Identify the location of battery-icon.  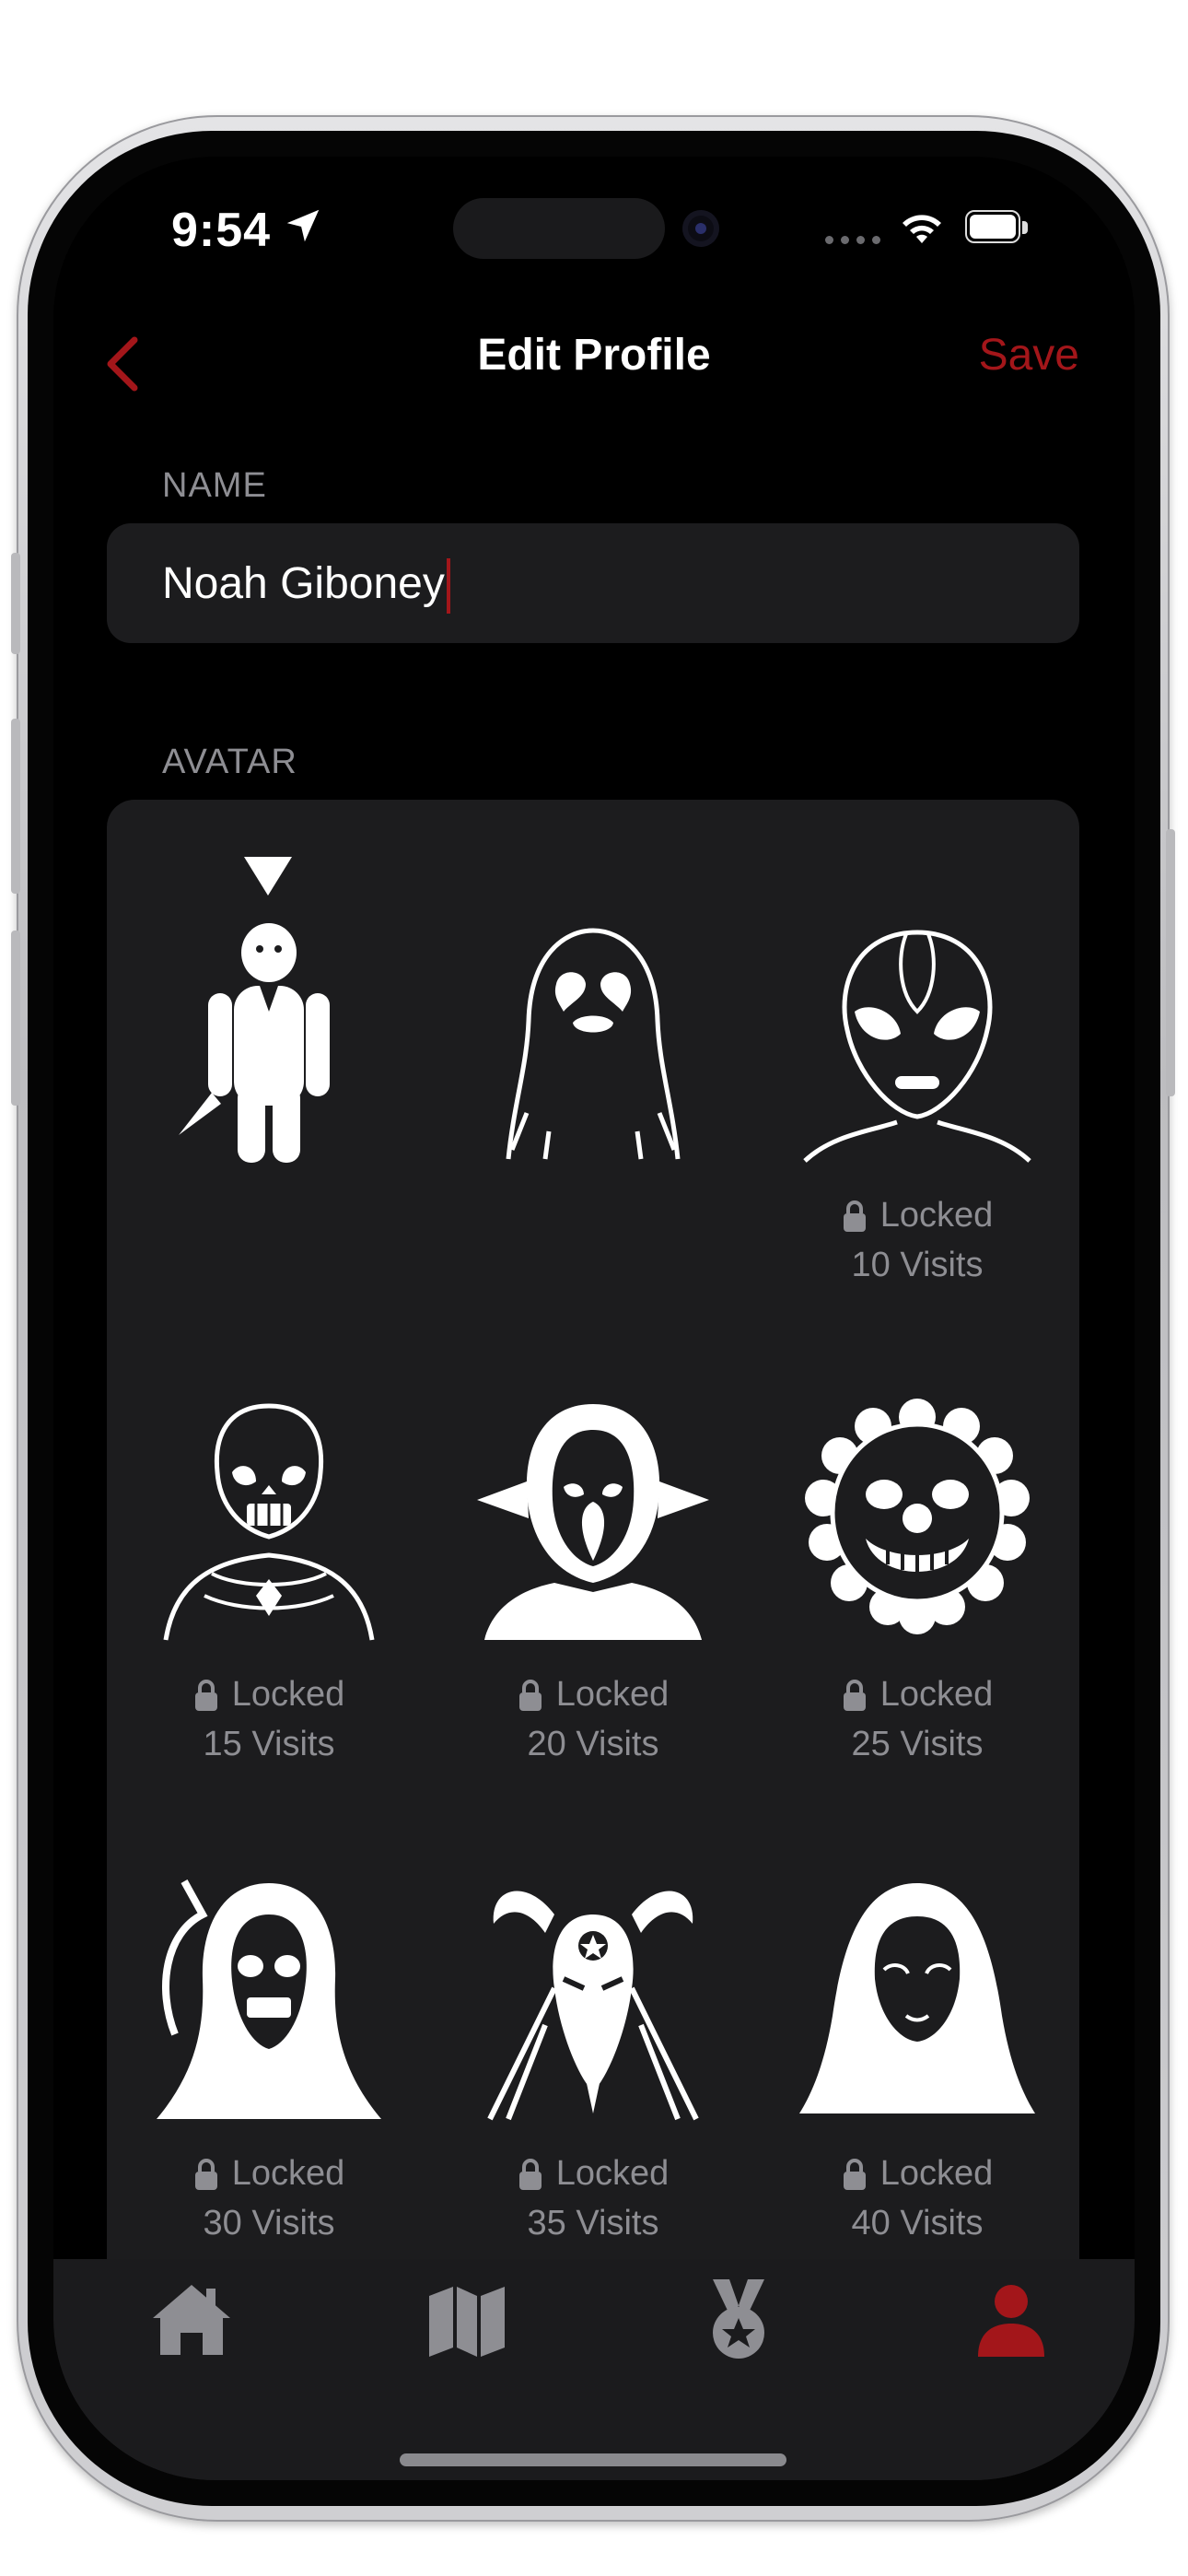
(998, 227).